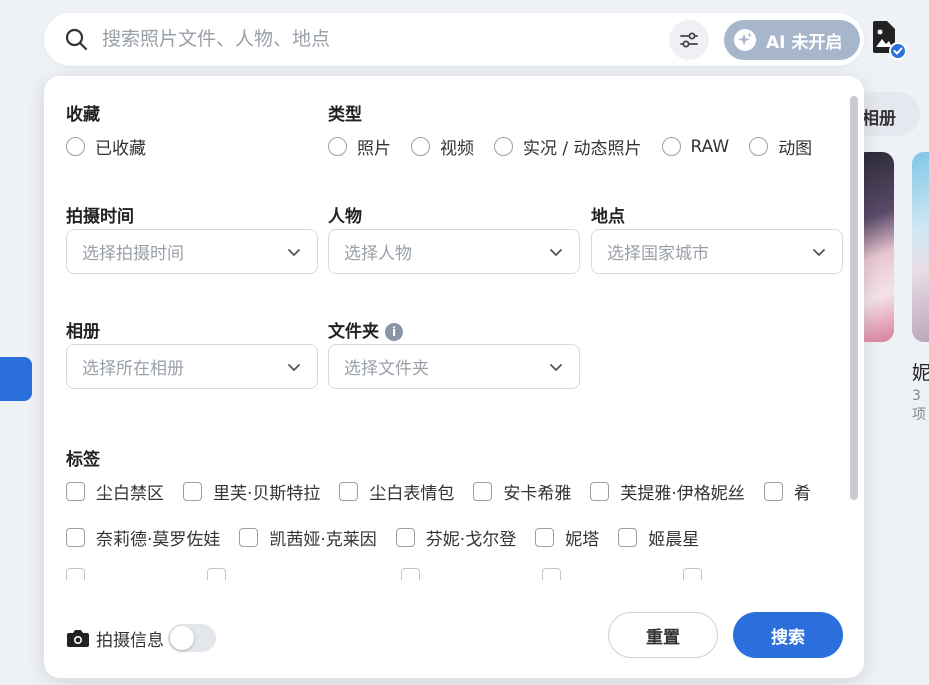 The width and height of the screenshot is (929, 685). I want to click on sliders-icon, so click(689, 40).